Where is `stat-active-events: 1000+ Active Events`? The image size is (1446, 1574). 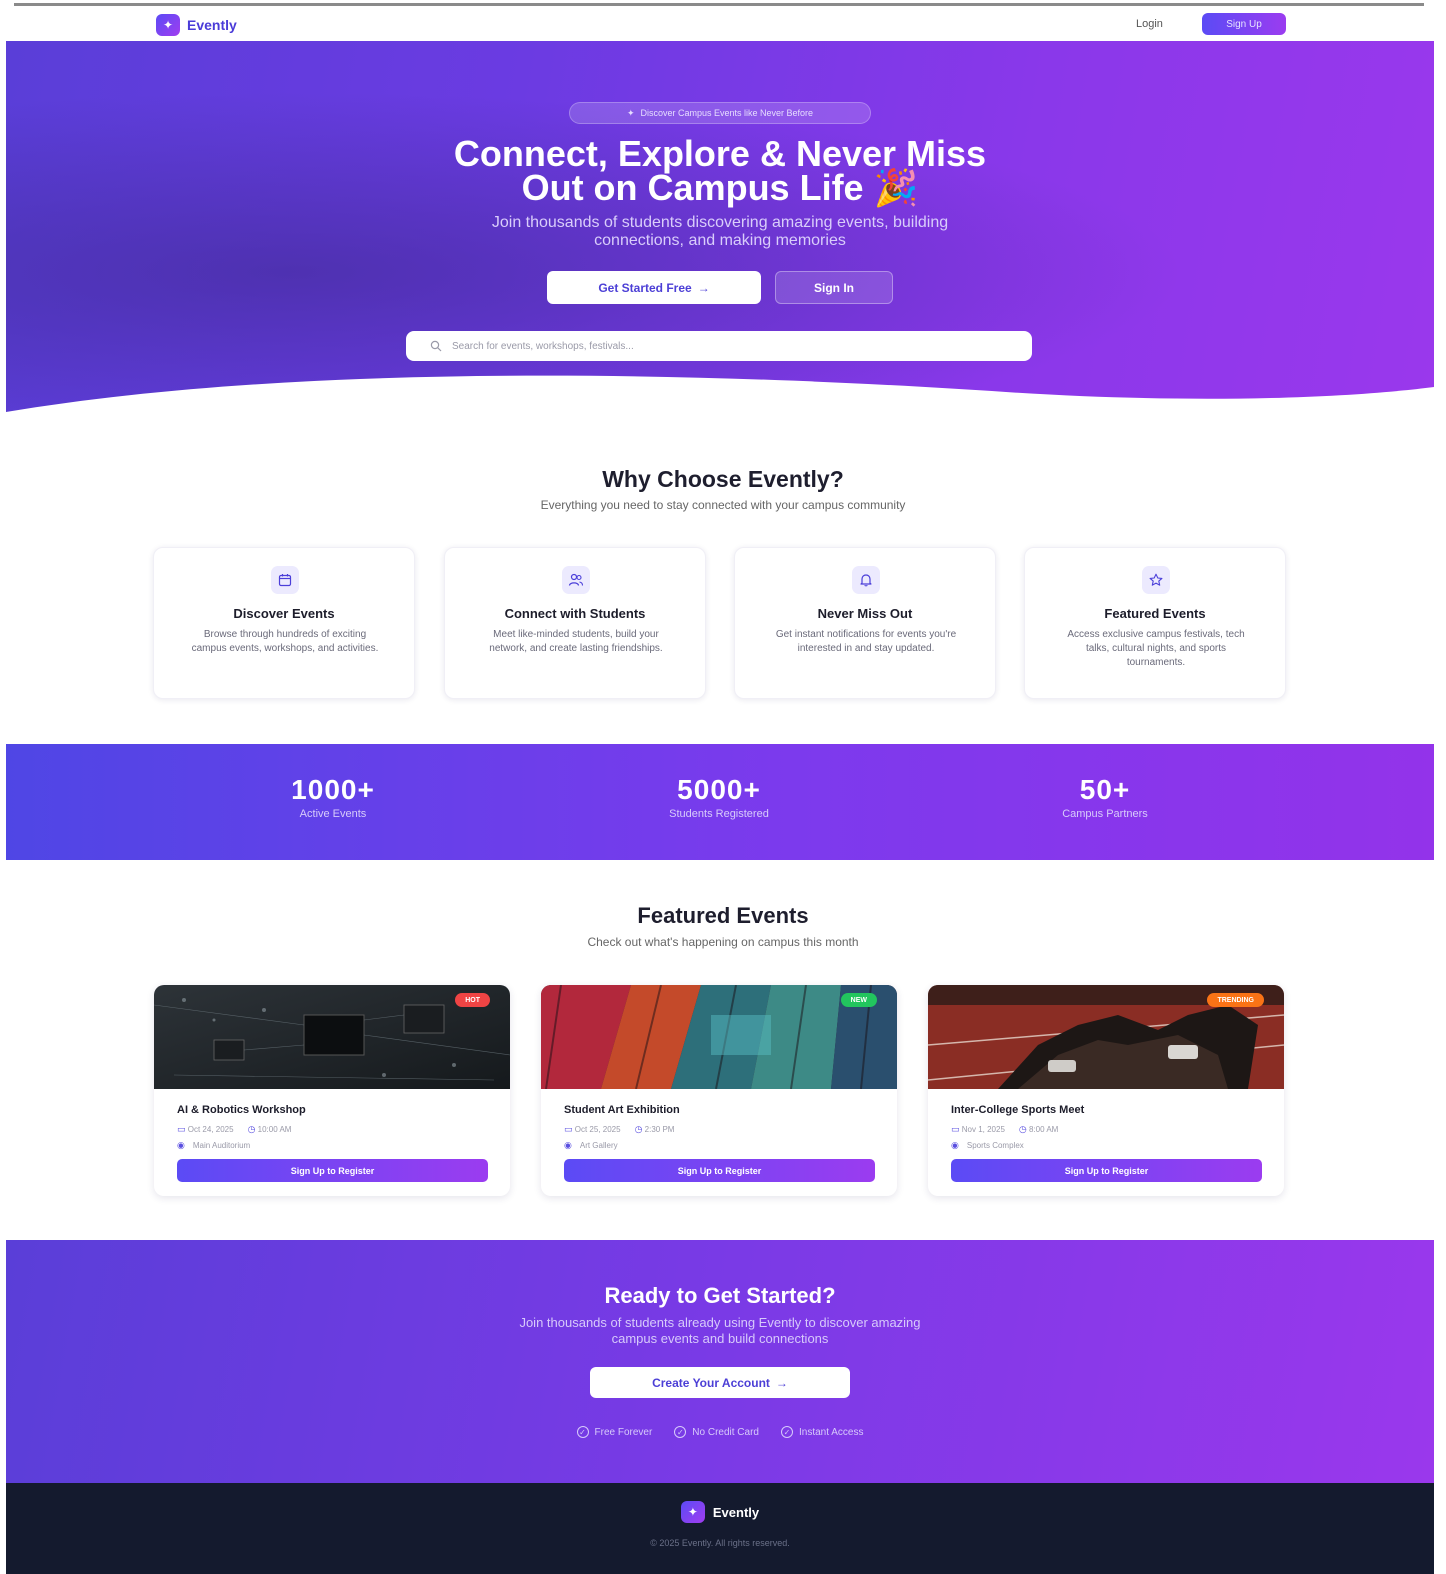
stat-active-events: 1000+ Active Events is located at coordinates (333, 797).